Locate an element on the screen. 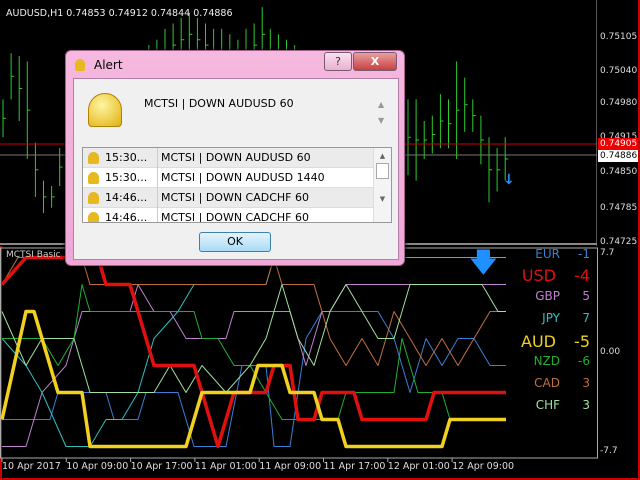 The width and height of the screenshot is (640, 480). legend-item-aud: AUD -5 is located at coordinates (555, 341).